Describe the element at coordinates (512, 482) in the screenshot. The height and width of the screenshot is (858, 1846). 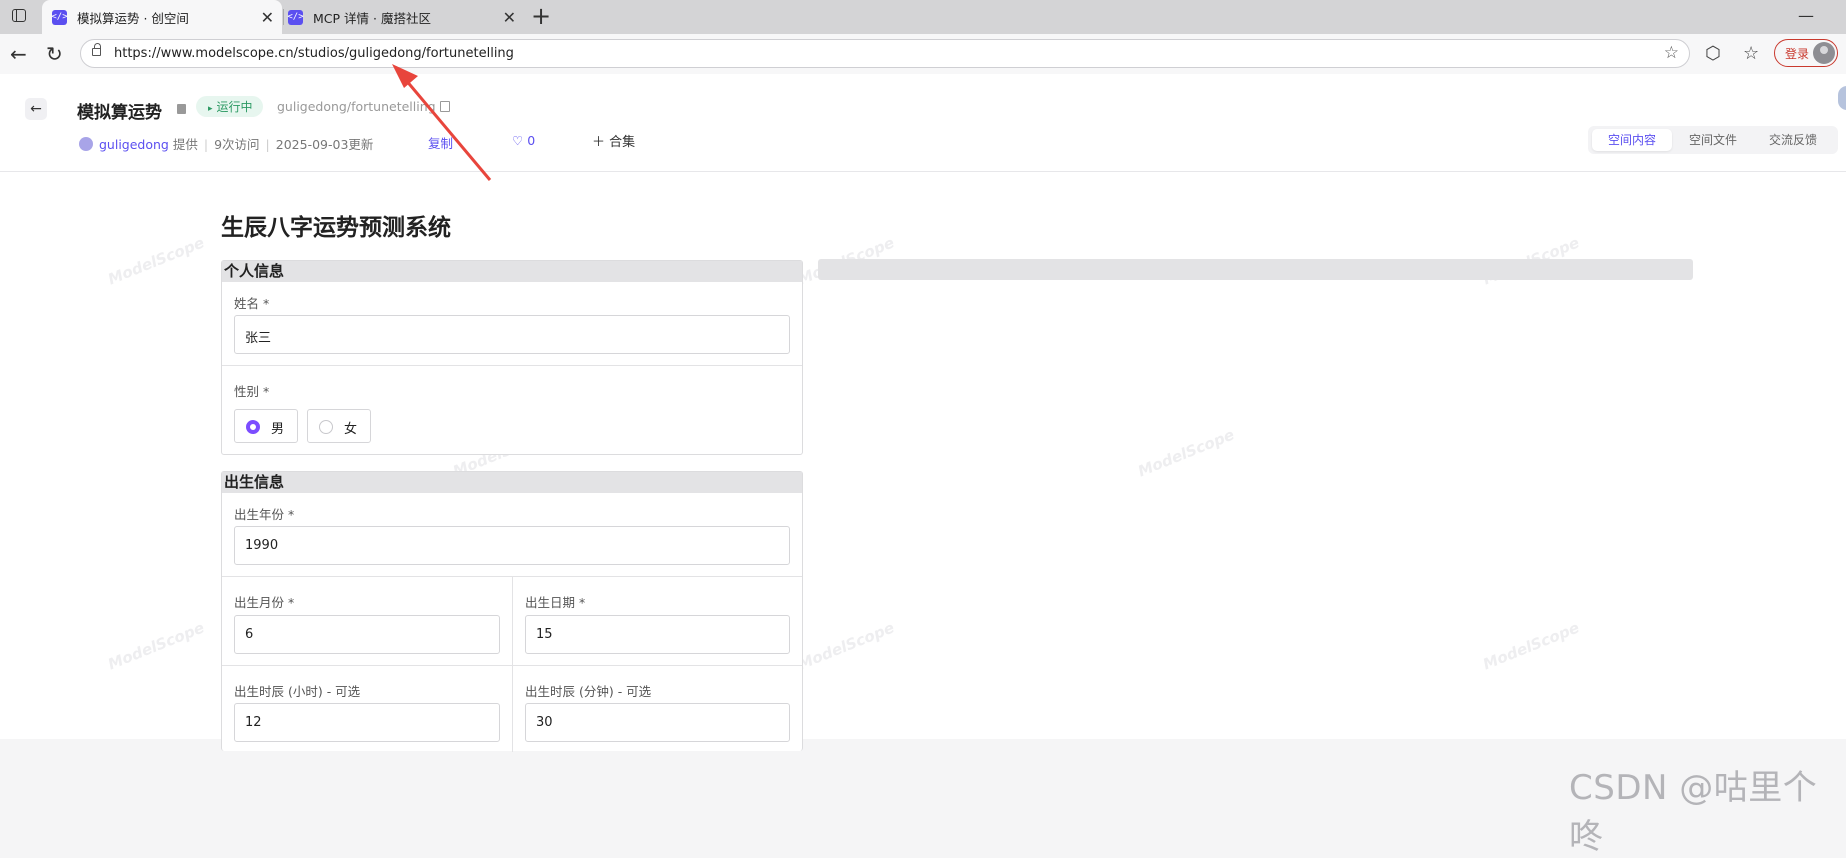
I see `section-header: 出生信息` at that location.